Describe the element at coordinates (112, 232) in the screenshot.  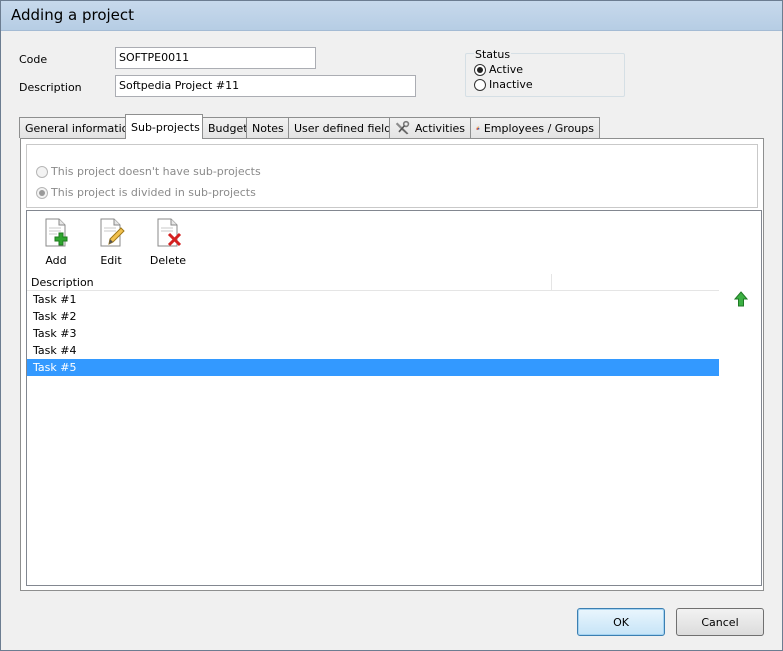
I see `edit-document-icon` at that location.